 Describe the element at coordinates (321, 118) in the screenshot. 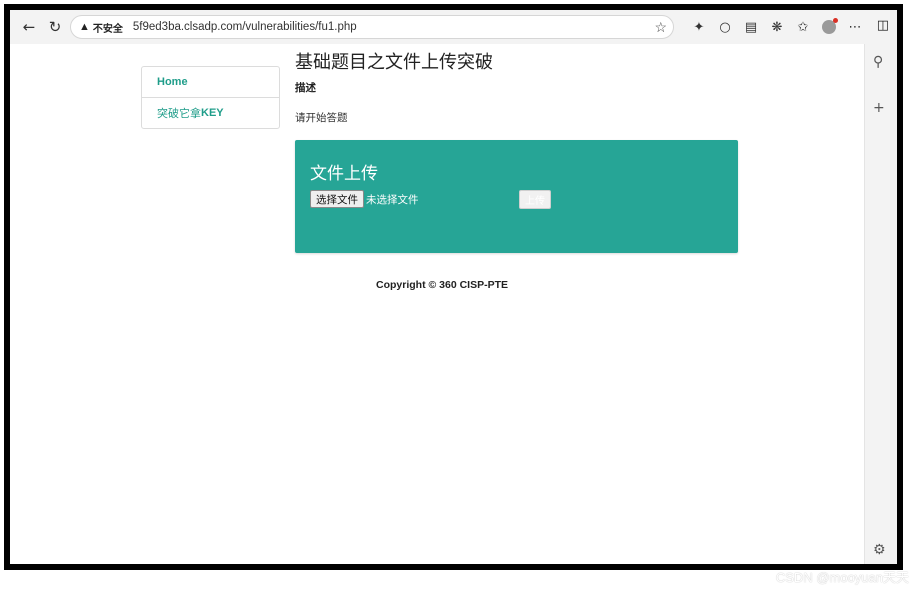

I see `description-text: 请开始答题` at that location.